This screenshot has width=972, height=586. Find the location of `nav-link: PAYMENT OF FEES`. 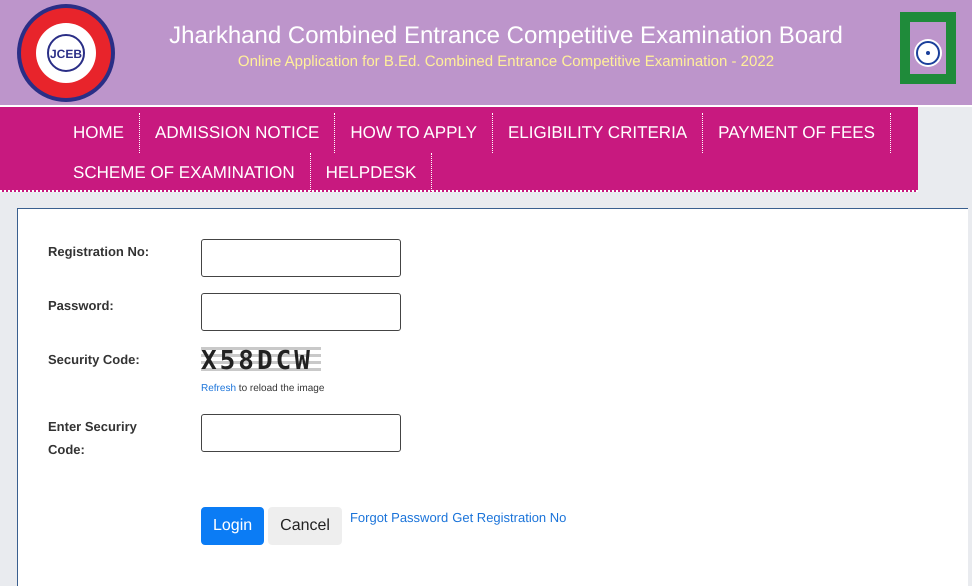

nav-link: PAYMENT OF FEES is located at coordinates (797, 133).